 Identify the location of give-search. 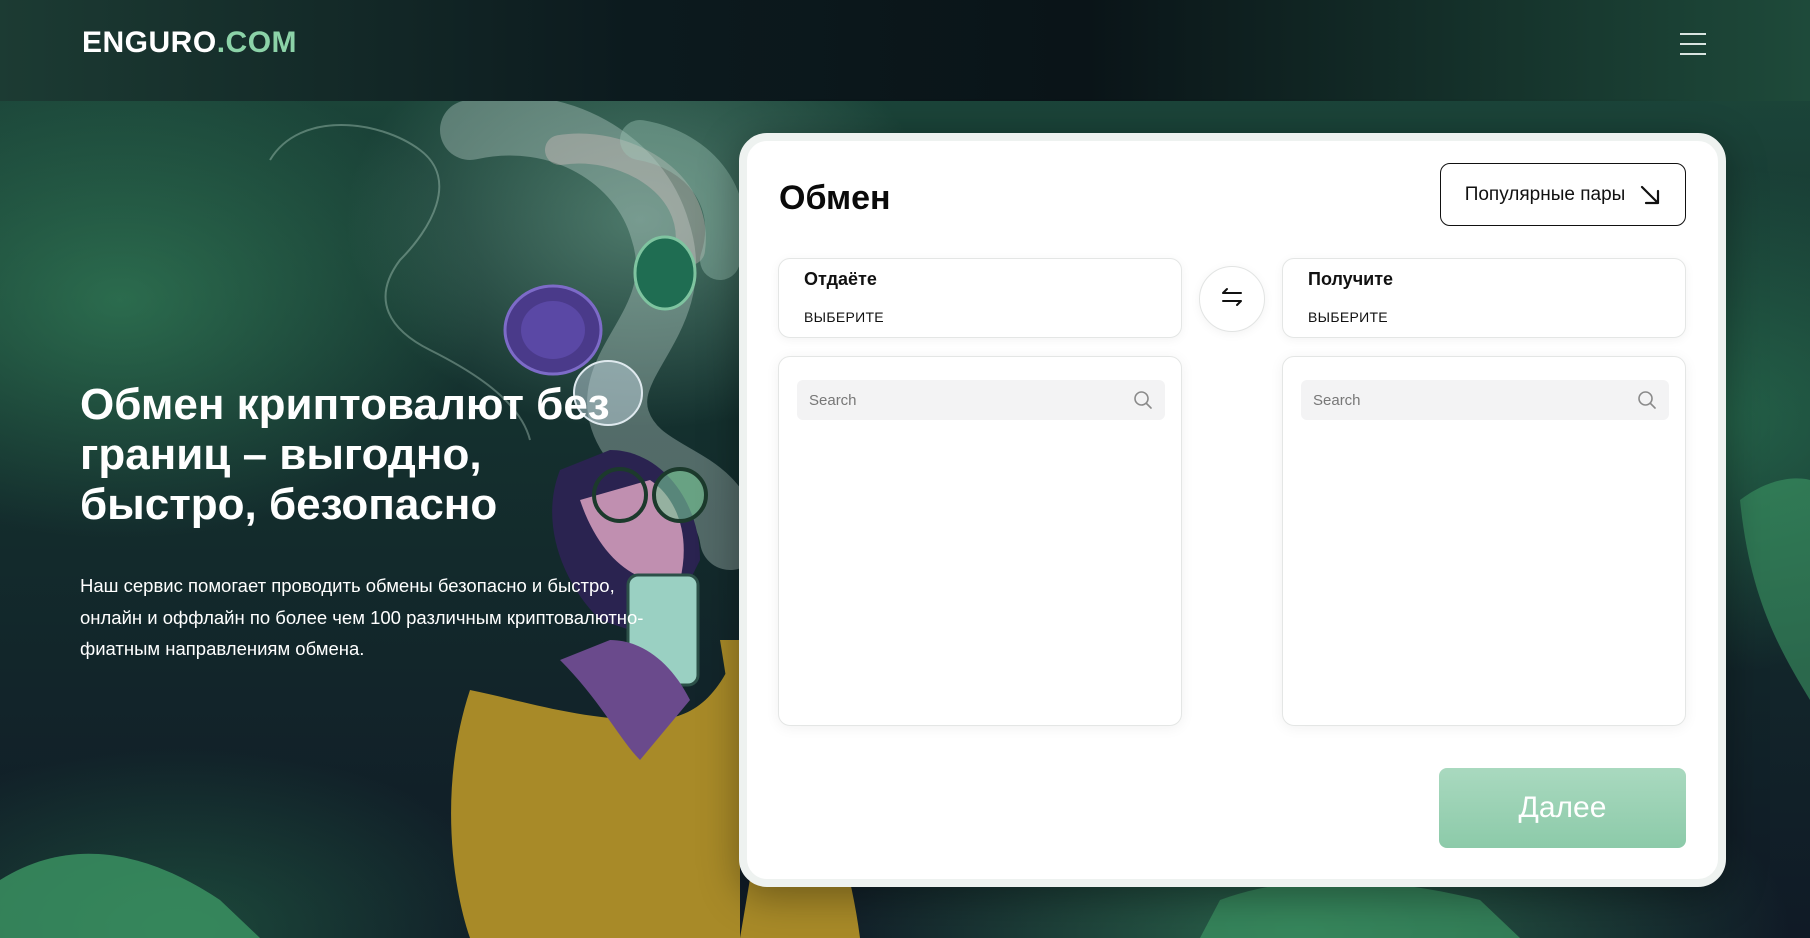
(981, 400).